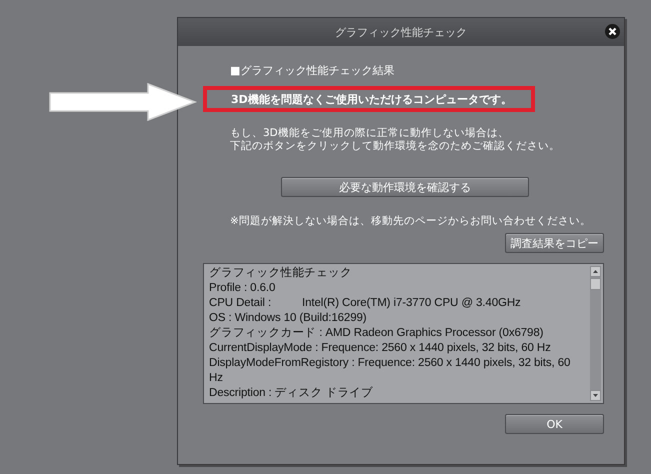 Image resolution: width=651 pixels, height=474 pixels. What do you see at coordinates (595, 271) in the screenshot?
I see `scroll-up-icon` at bounding box center [595, 271].